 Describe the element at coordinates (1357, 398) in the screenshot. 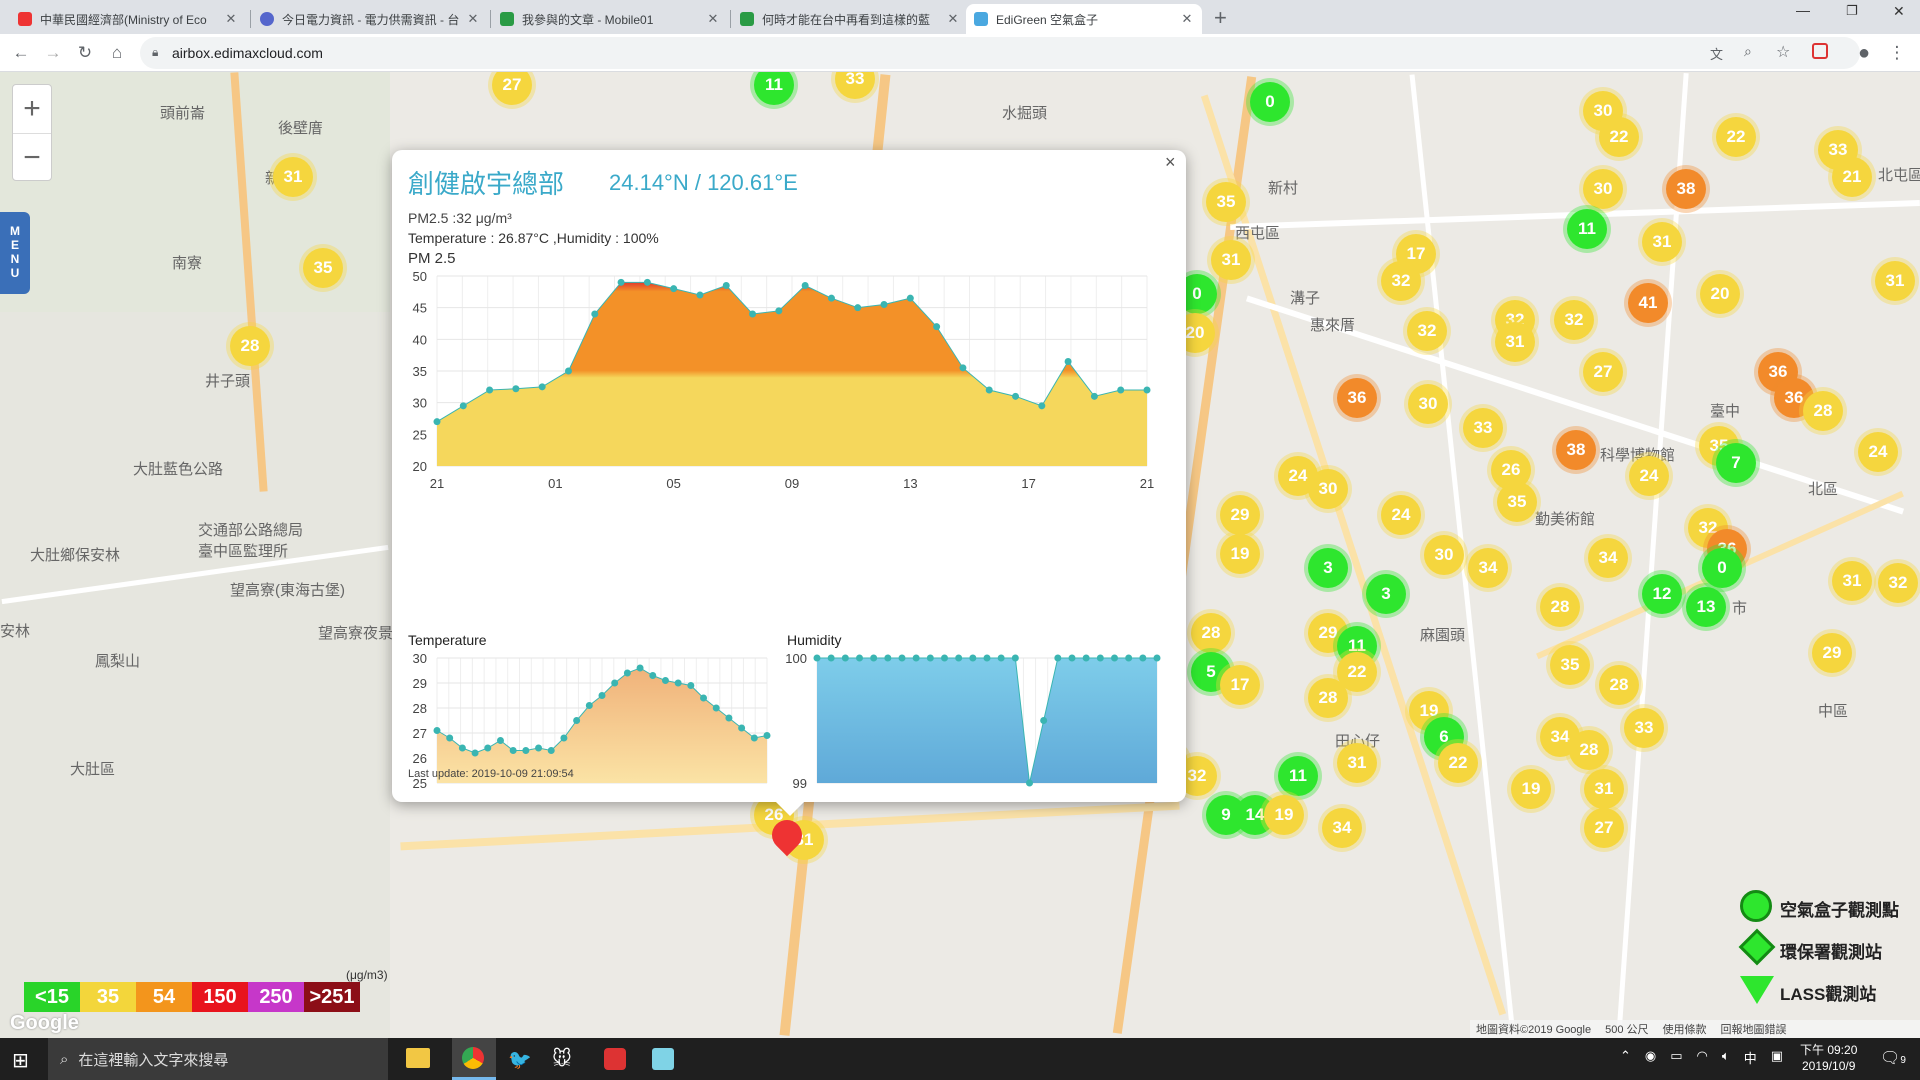

I see `airbox-marker: 36` at that location.